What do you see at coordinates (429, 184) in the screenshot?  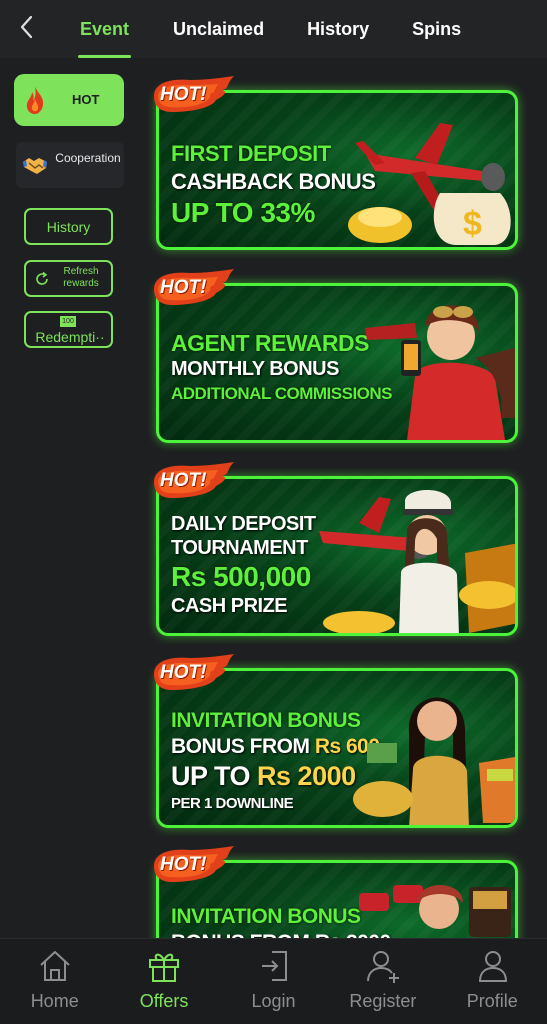 I see `airplane-illustration: $` at bounding box center [429, 184].